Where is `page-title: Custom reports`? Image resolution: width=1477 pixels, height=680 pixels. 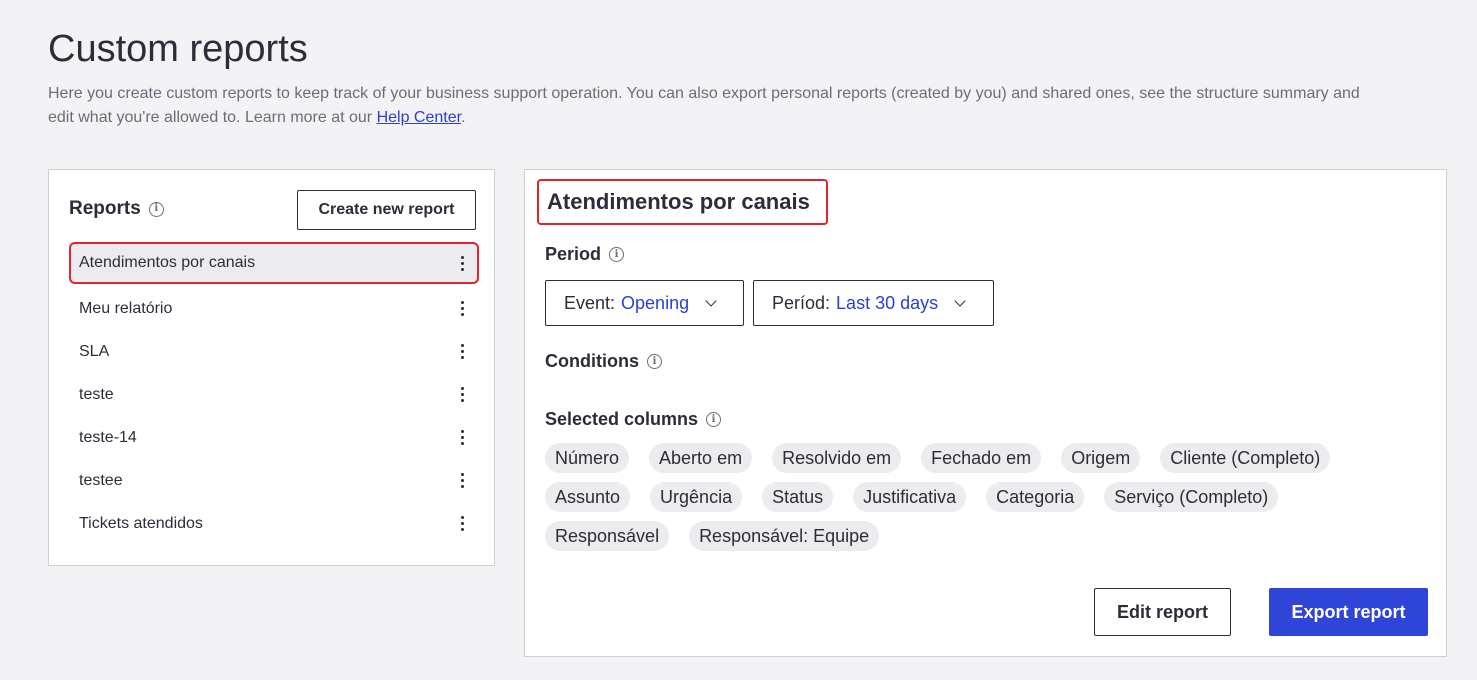
page-title: Custom reports is located at coordinates (178, 49).